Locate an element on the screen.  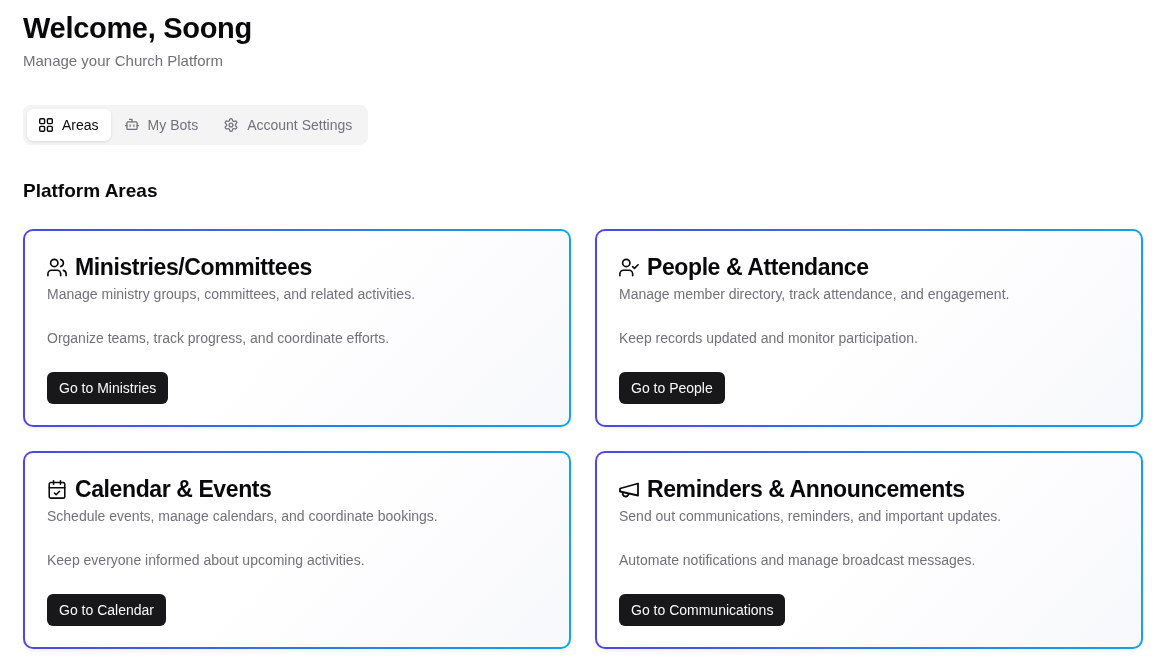
card-description: Schedule events, manage calendars, and coordinate bookings. is located at coordinates (242, 516).